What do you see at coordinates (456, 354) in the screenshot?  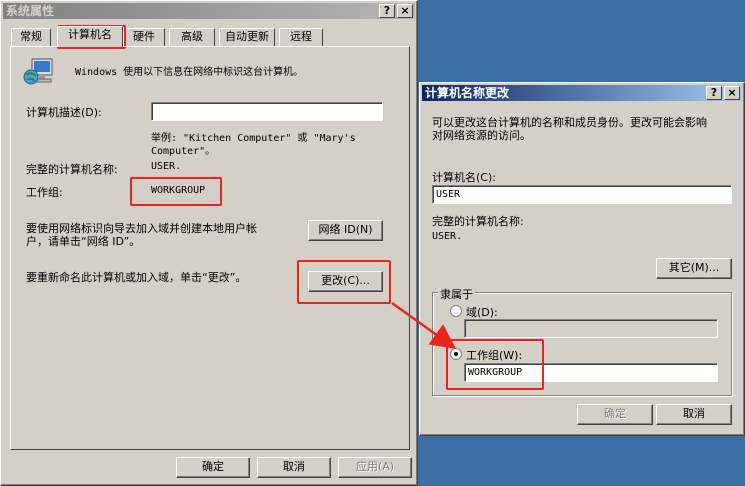 I see `workgroup-radio` at bounding box center [456, 354].